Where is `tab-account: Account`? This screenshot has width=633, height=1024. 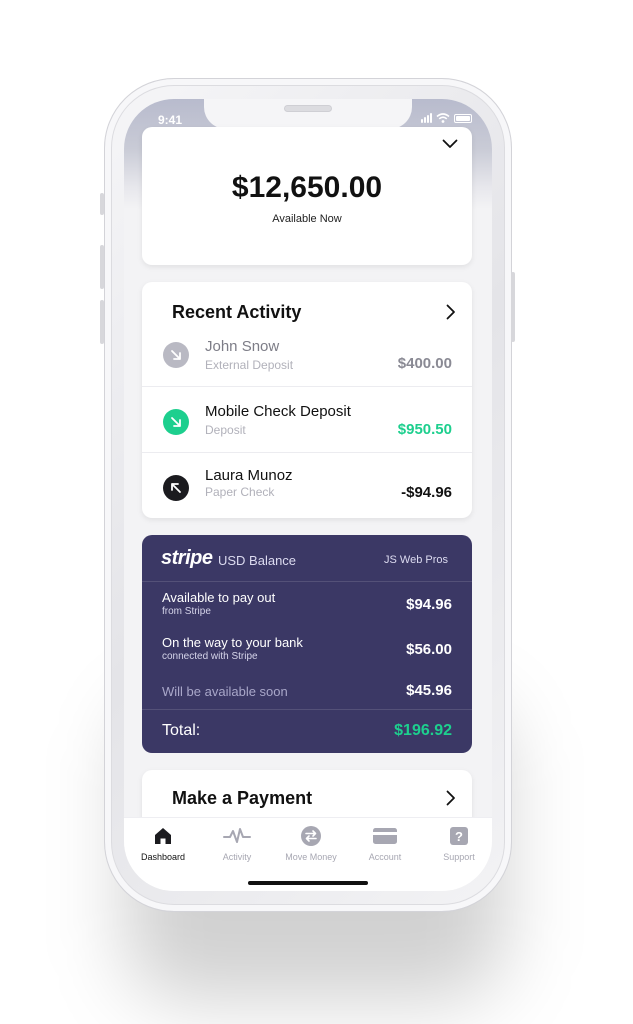 tab-account: Account is located at coordinates (385, 843).